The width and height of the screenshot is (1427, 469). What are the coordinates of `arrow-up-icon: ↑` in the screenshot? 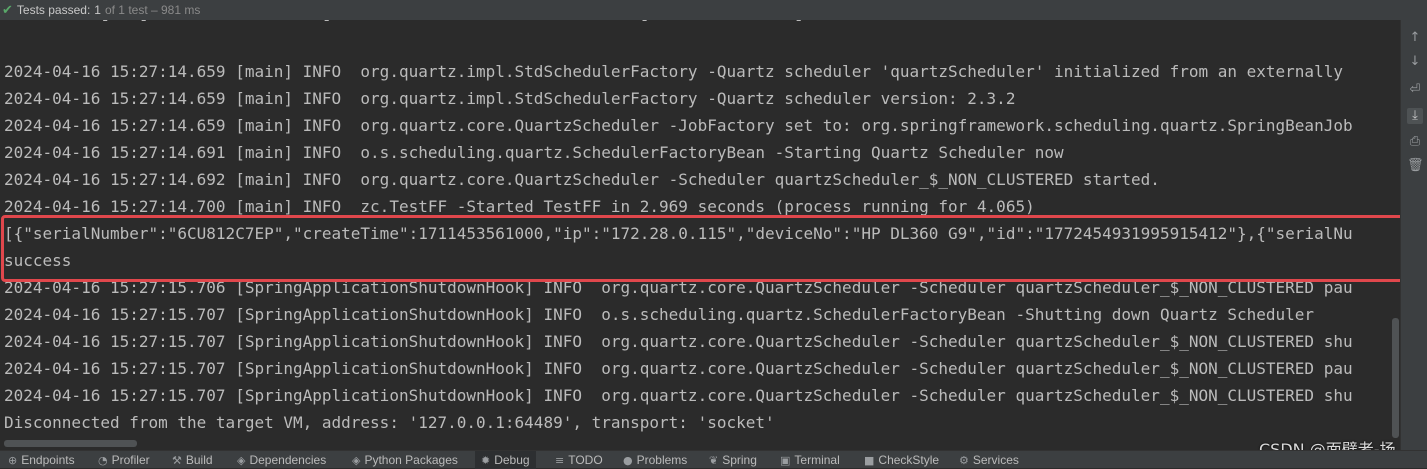 It's located at (1415, 38).